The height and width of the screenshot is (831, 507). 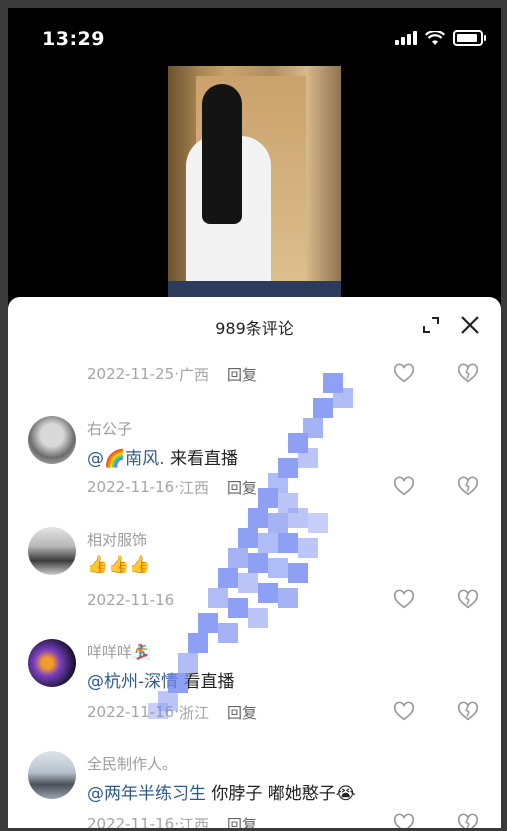 What do you see at coordinates (469, 38) in the screenshot?
I see `battery-icon` at bounding box center [469, 38].